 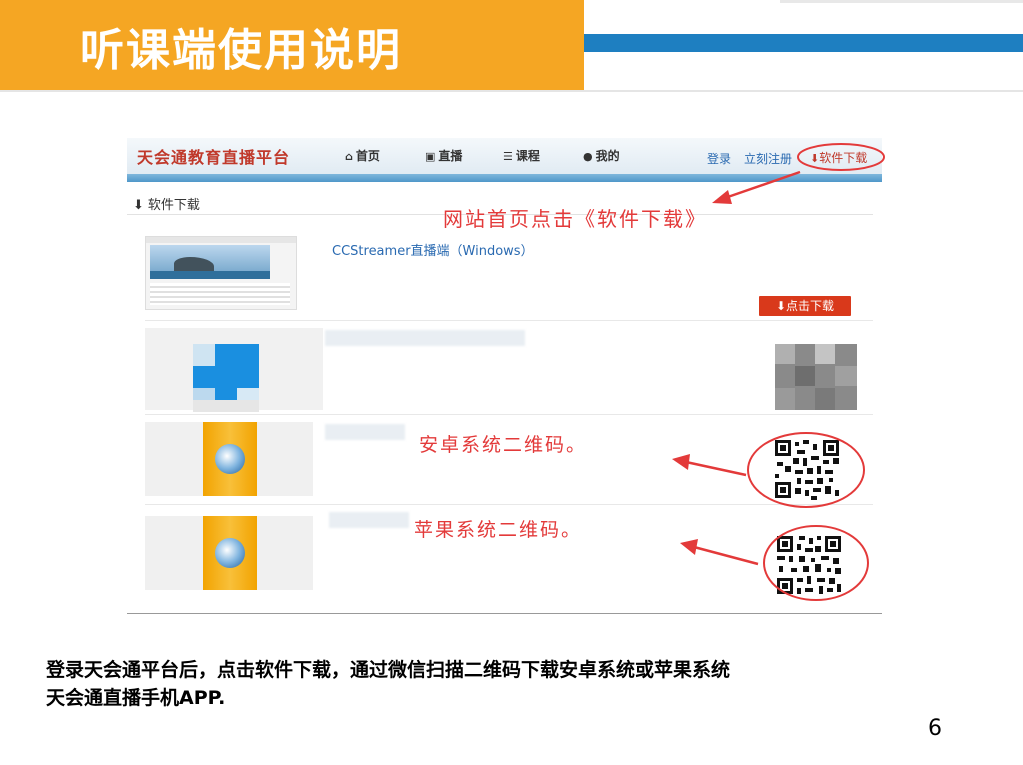 I want to click on annotation-layer, so click(x=778, y=372).